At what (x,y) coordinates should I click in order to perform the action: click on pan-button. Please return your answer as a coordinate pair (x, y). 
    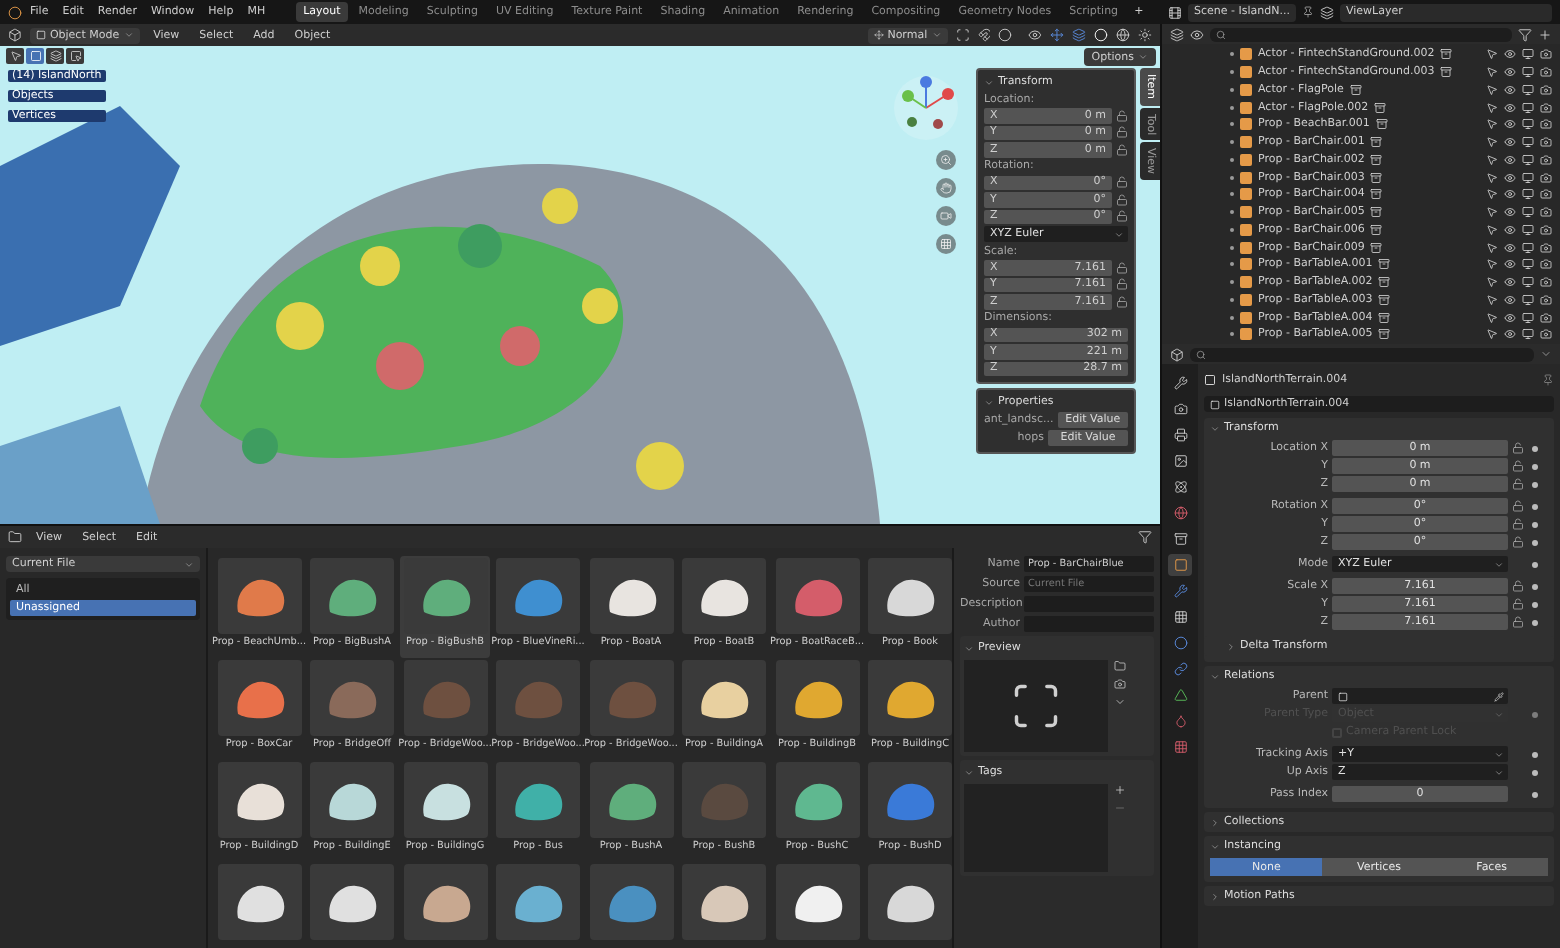
    Looking at the image, I should click on (946, 188).